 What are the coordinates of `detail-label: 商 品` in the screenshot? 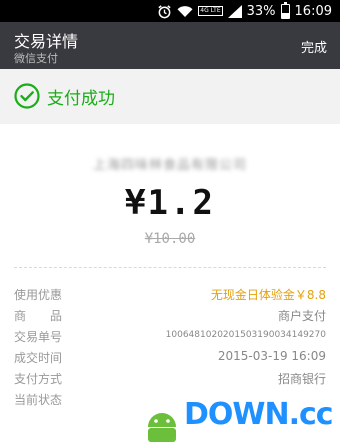 It's located at (38, 316).